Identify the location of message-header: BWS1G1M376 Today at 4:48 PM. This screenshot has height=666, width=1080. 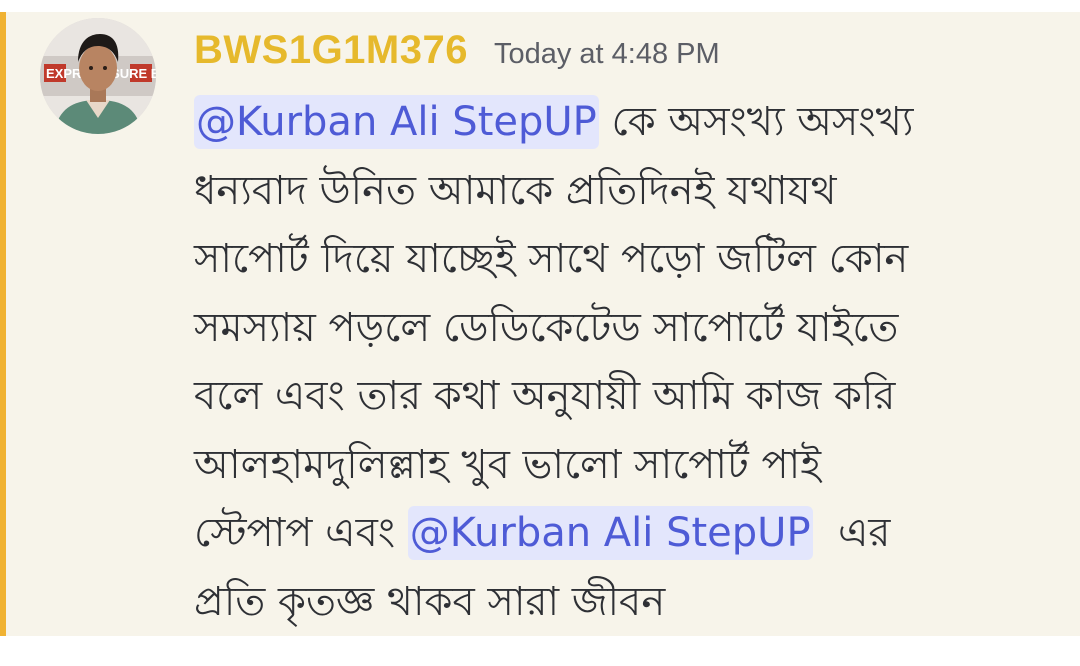
(457, 53).